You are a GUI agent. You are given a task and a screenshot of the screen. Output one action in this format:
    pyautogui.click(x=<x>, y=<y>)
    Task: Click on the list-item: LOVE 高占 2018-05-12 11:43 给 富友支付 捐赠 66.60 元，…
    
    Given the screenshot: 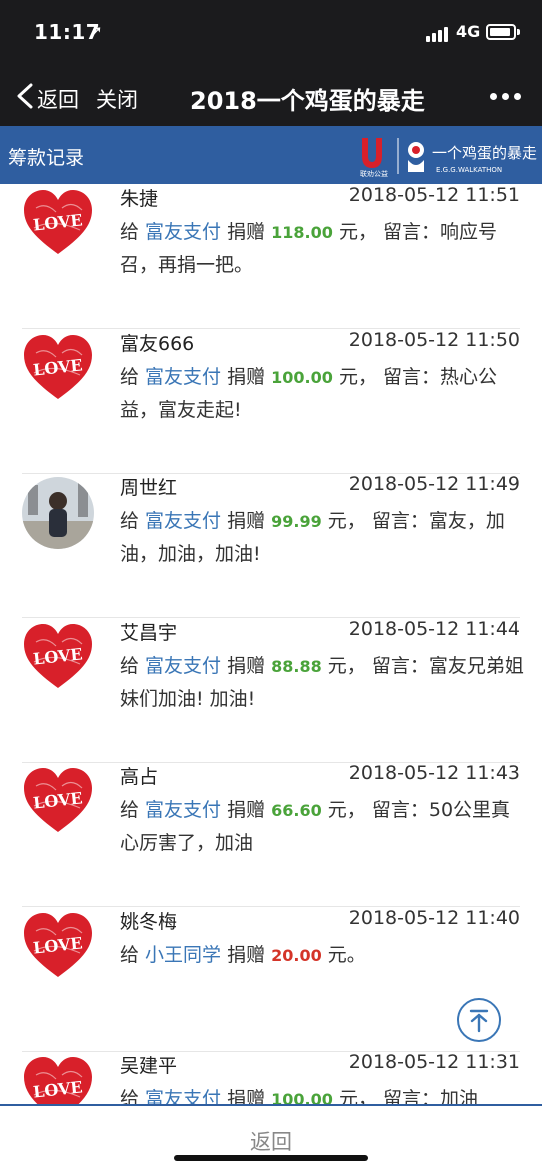 What is the action you would take?
    pyautogui.click(x=271, y=834)
    